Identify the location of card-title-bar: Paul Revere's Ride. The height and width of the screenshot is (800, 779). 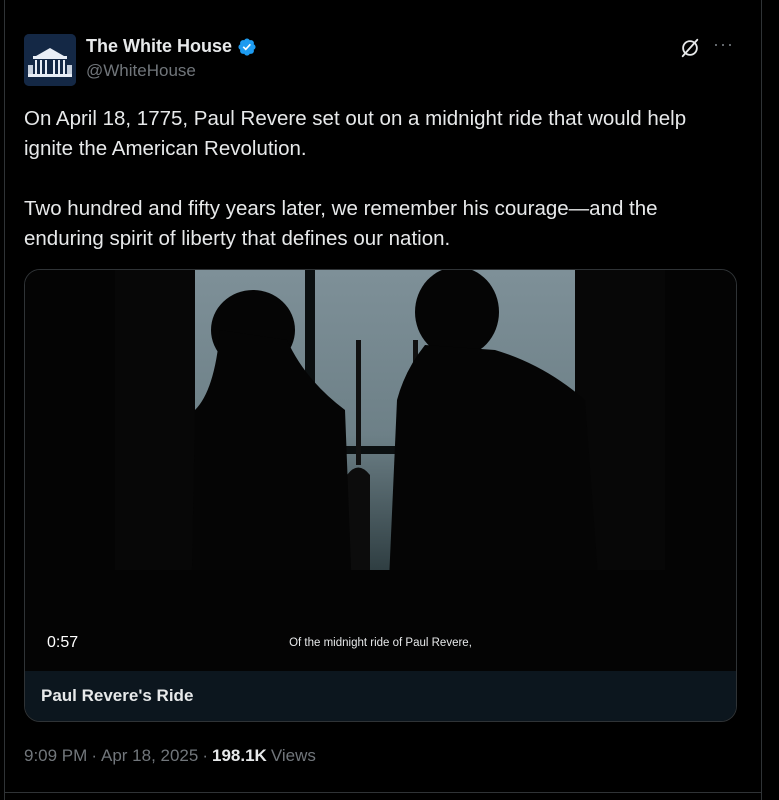
(380, 696).